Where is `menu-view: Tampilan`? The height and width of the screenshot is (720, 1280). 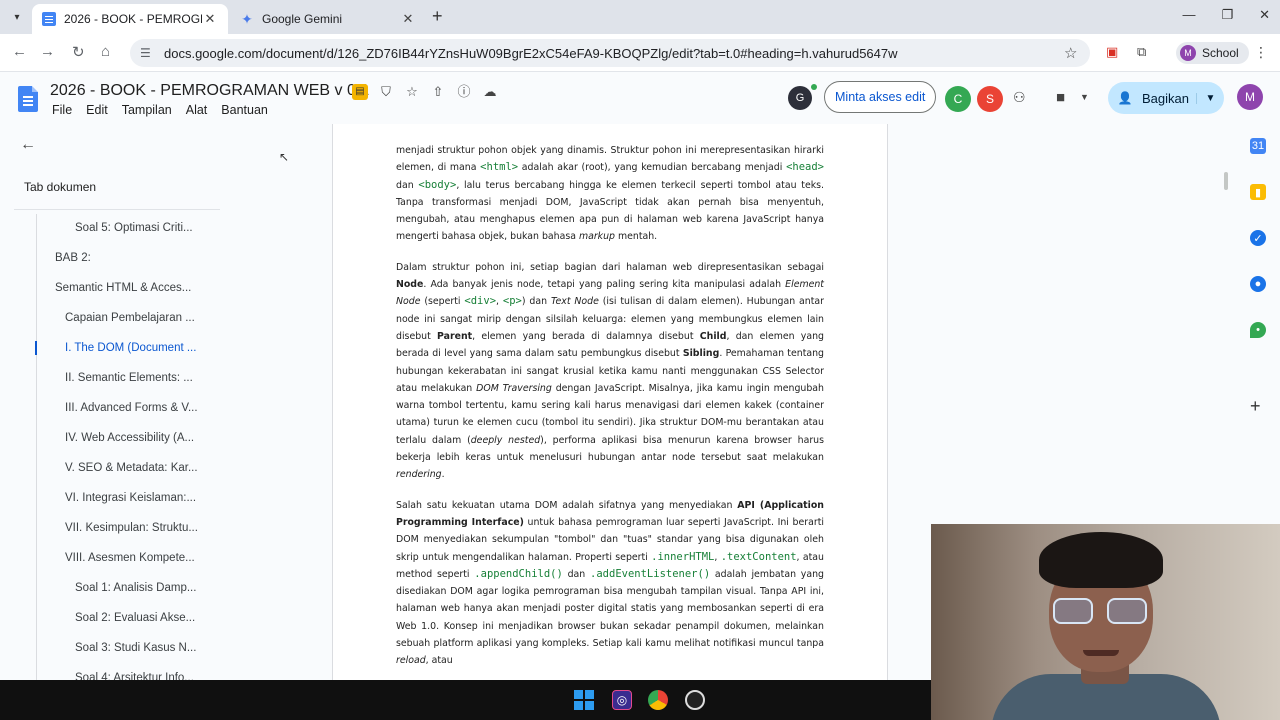 menu-view: Tampilan is located at coordinates (147, 110).